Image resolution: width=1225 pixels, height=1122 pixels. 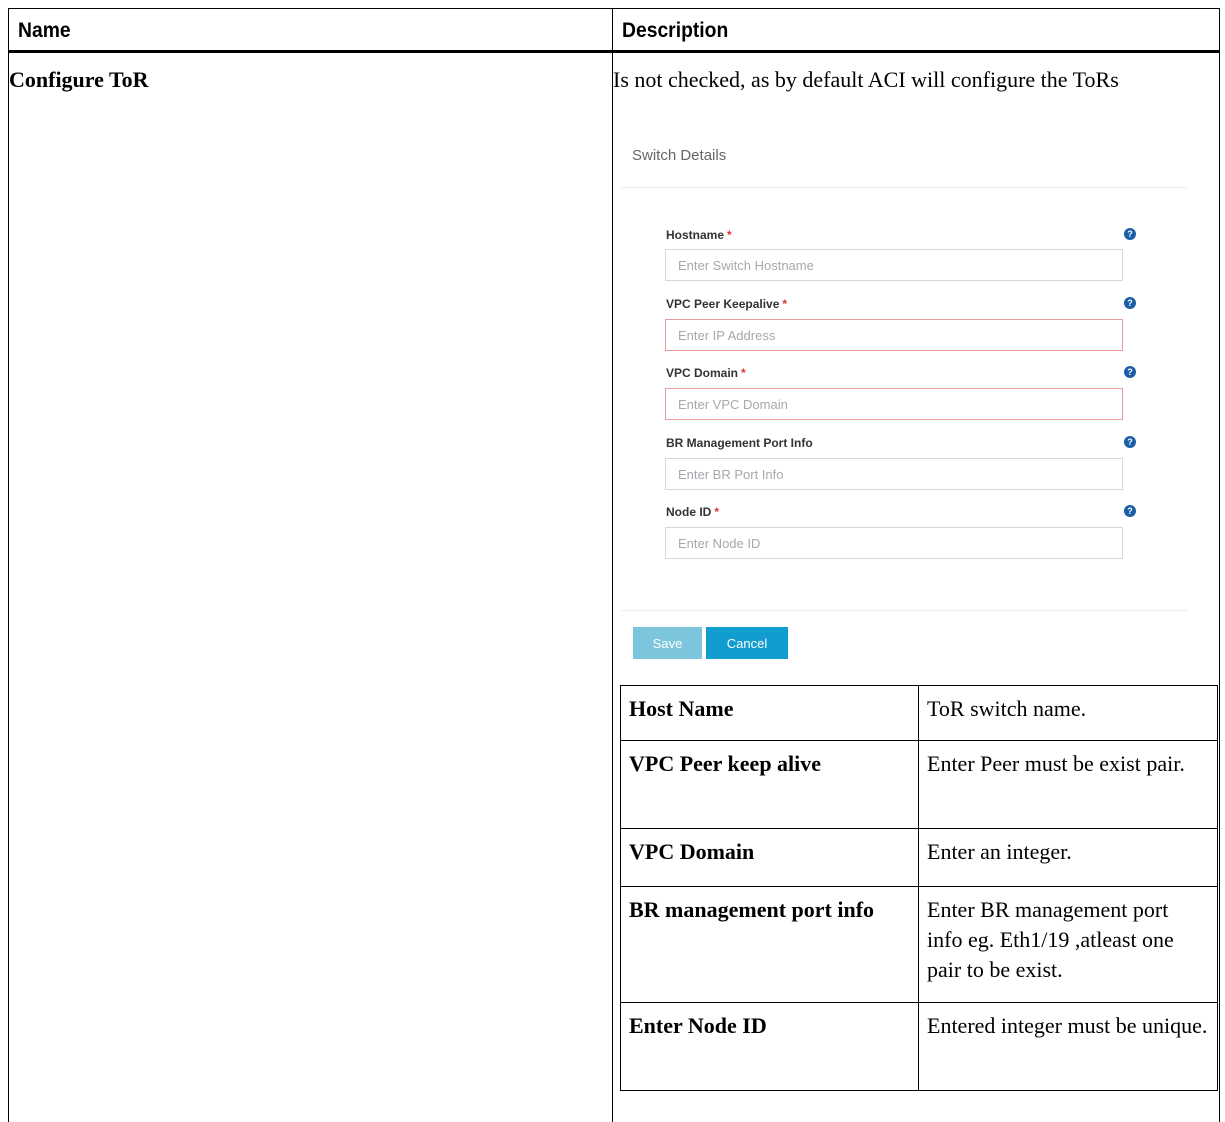 What do you see at coordinates (769, 944) in the screenshot?
I see `field-name: BR management port info` at bounding box center [769, 944].